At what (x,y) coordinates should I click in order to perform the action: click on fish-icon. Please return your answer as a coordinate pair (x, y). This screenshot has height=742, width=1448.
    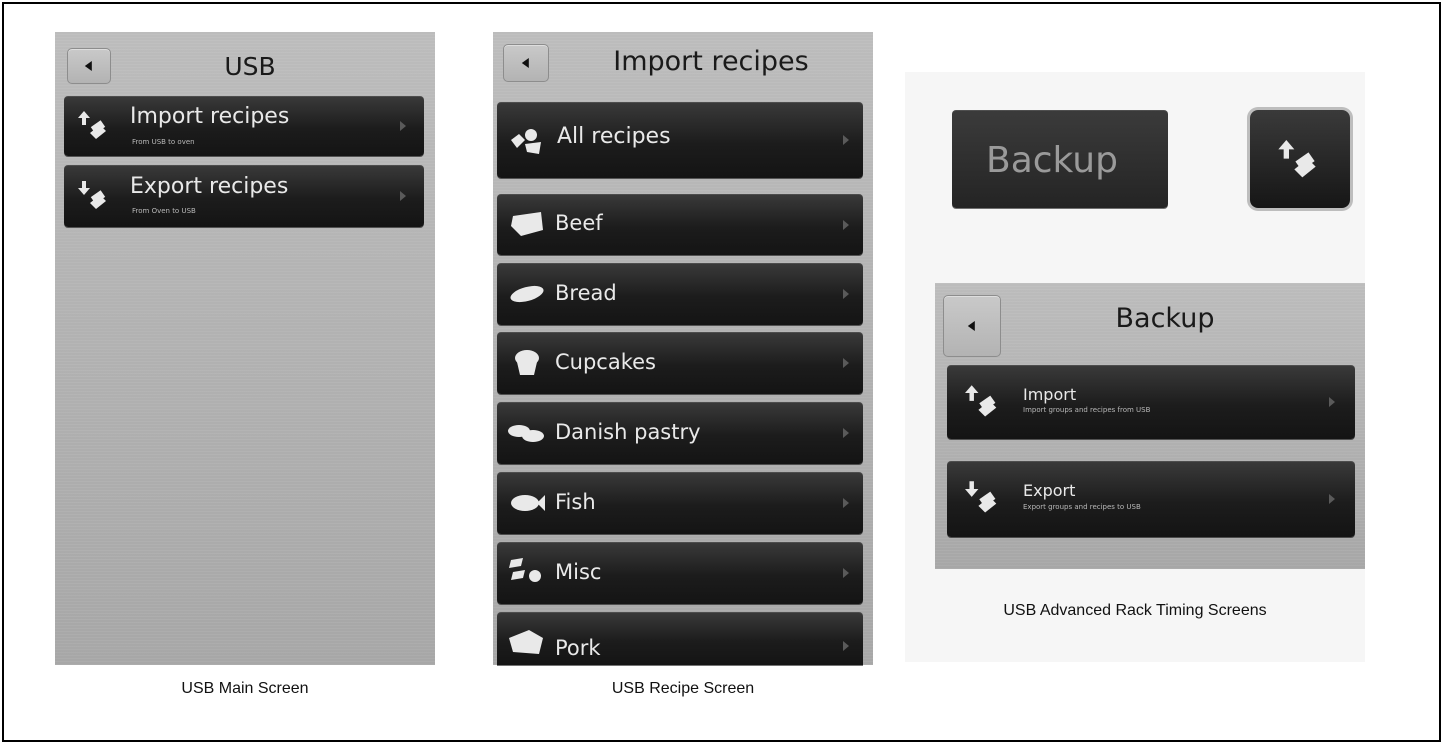
    Looking at the image, I should click on (528, 503).